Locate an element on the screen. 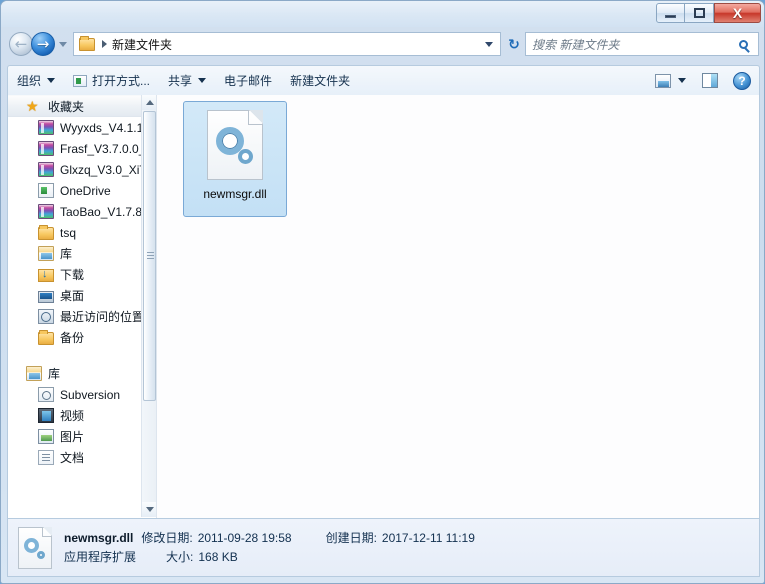  details-created-value: 2017-12-11 11:19 is located at coordinates (428, 537).